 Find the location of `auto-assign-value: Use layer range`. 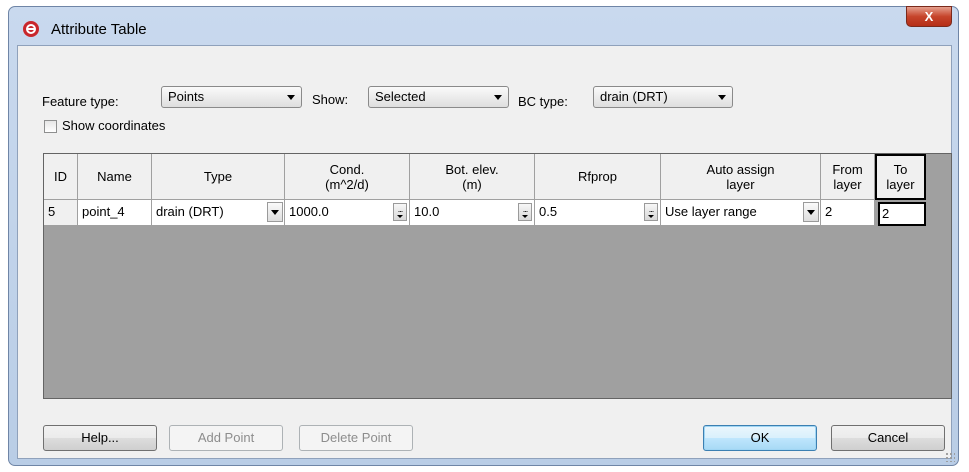

auto-assign-value: Use layer range is located at coordinates (711, 211).